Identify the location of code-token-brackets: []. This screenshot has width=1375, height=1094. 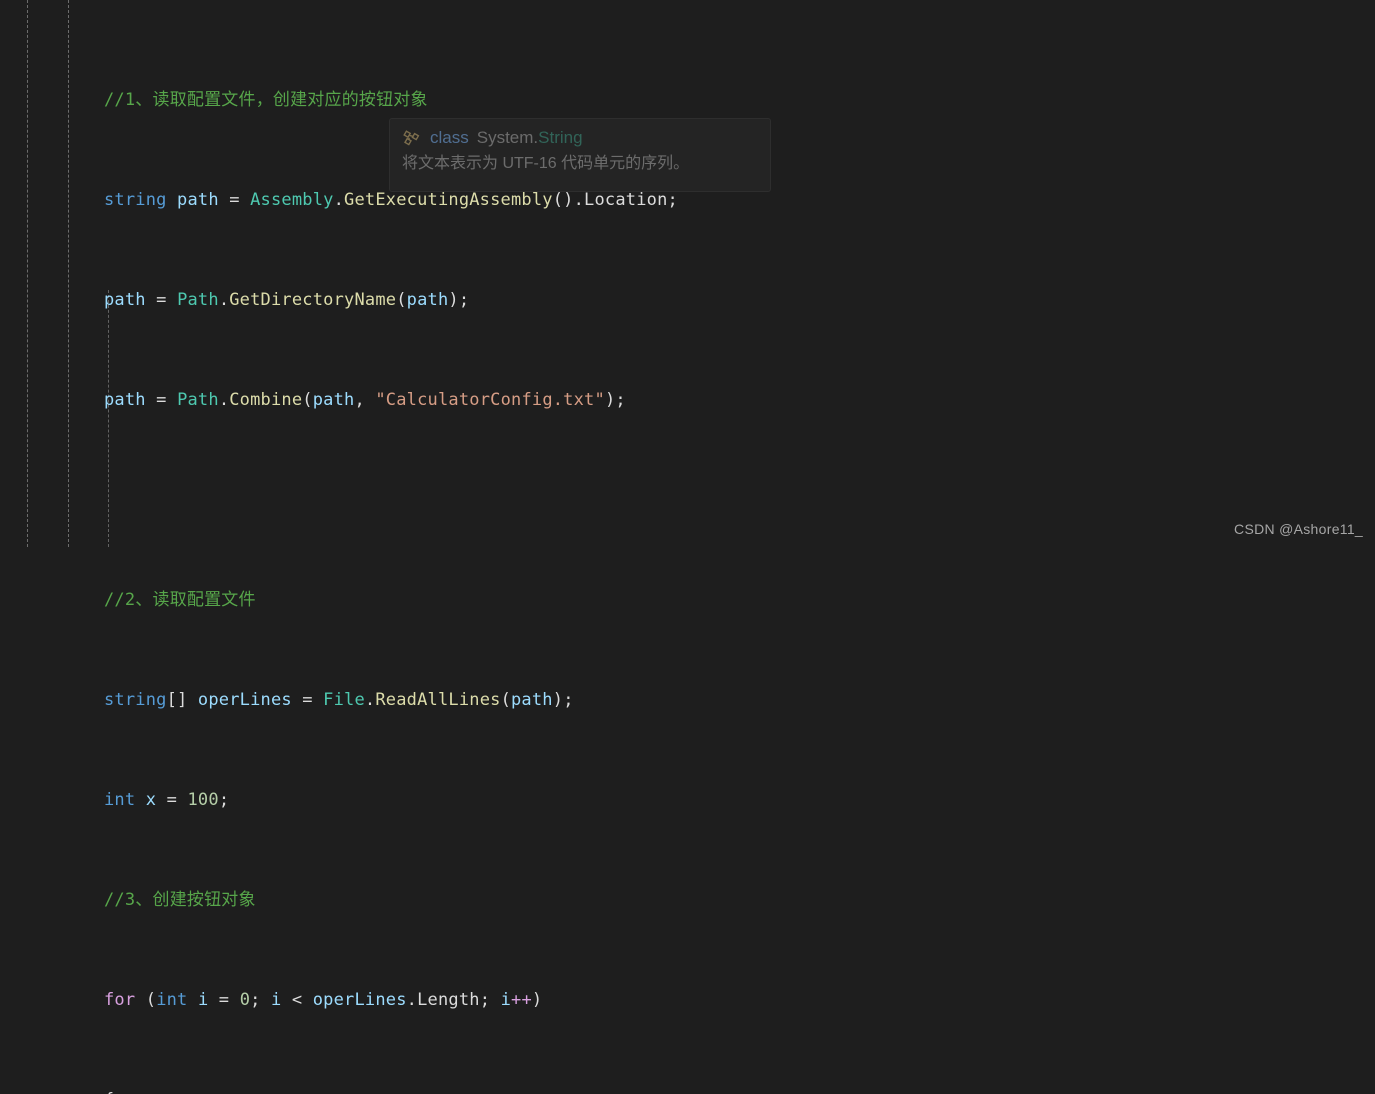
(177, 700).